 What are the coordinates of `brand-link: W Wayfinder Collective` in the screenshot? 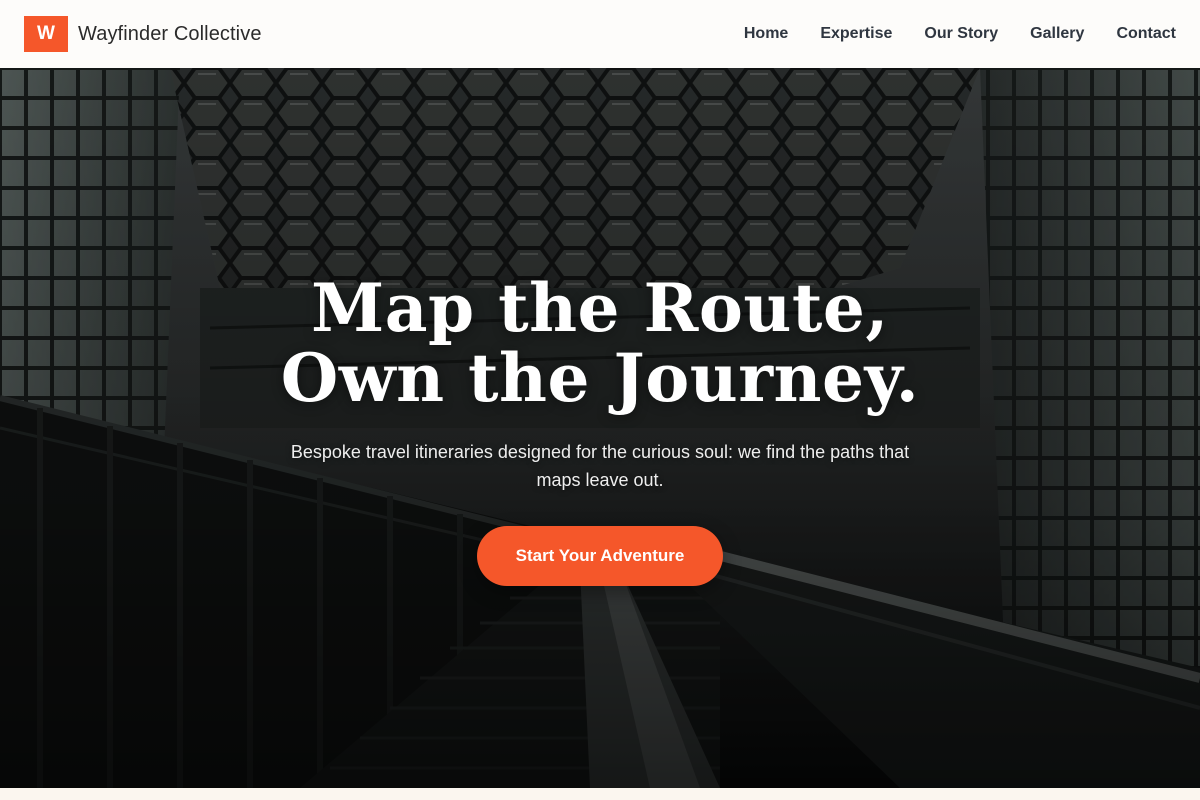 It's located at (143, 34).